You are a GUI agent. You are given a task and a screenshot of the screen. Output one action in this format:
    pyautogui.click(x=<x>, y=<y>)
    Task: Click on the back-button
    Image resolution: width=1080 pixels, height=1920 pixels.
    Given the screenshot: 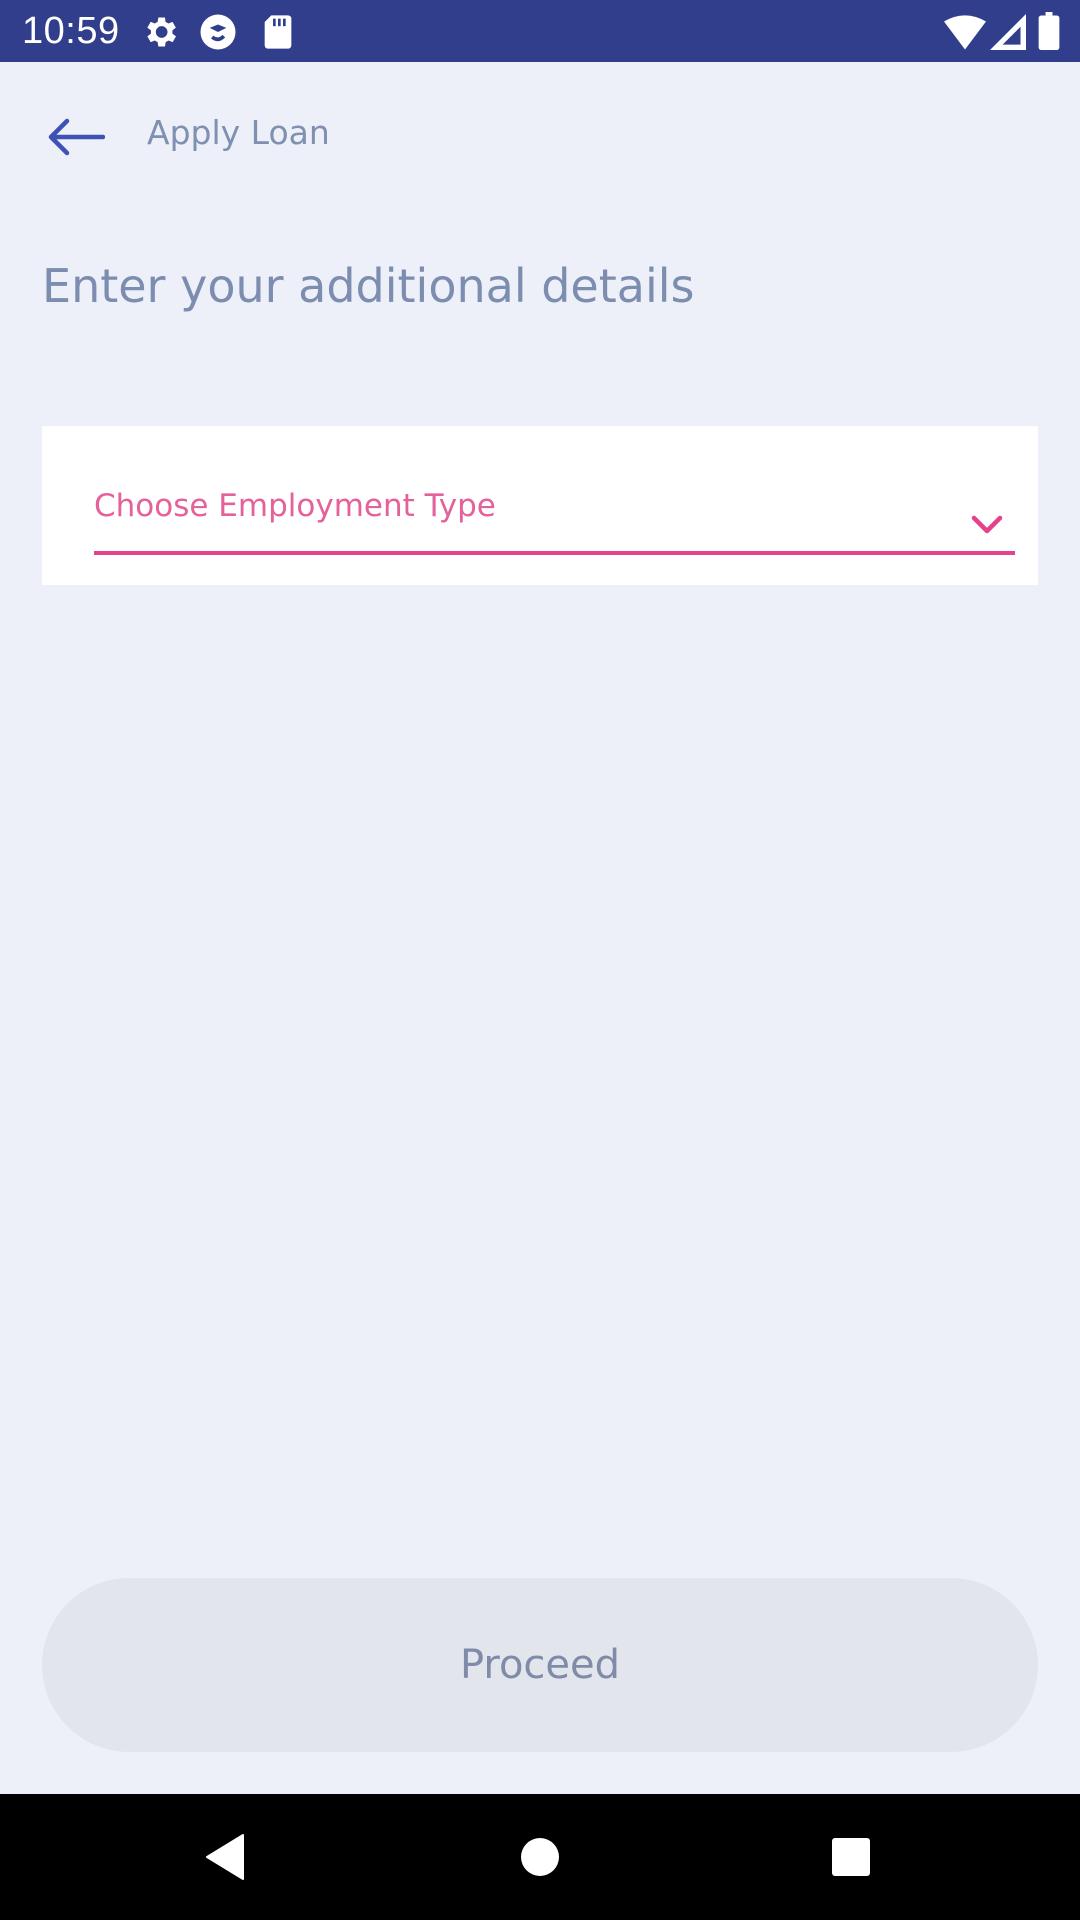 What is the action you would take?
    pyautogui.click(x=75, y=137)
    